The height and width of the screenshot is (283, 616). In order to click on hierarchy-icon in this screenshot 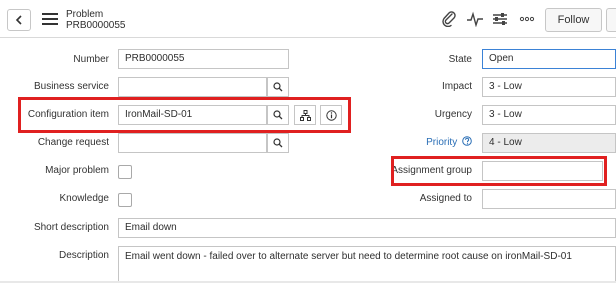, I will do `click(305, 115)`.